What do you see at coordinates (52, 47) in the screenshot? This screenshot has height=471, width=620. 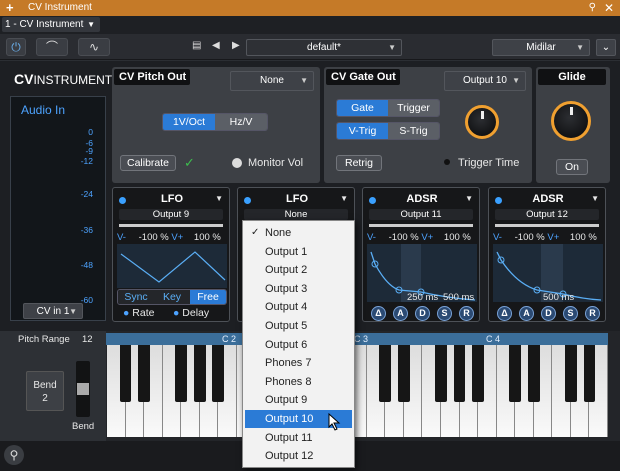 I see `arc-icon: ⌒` at bounding box center [52, 47].